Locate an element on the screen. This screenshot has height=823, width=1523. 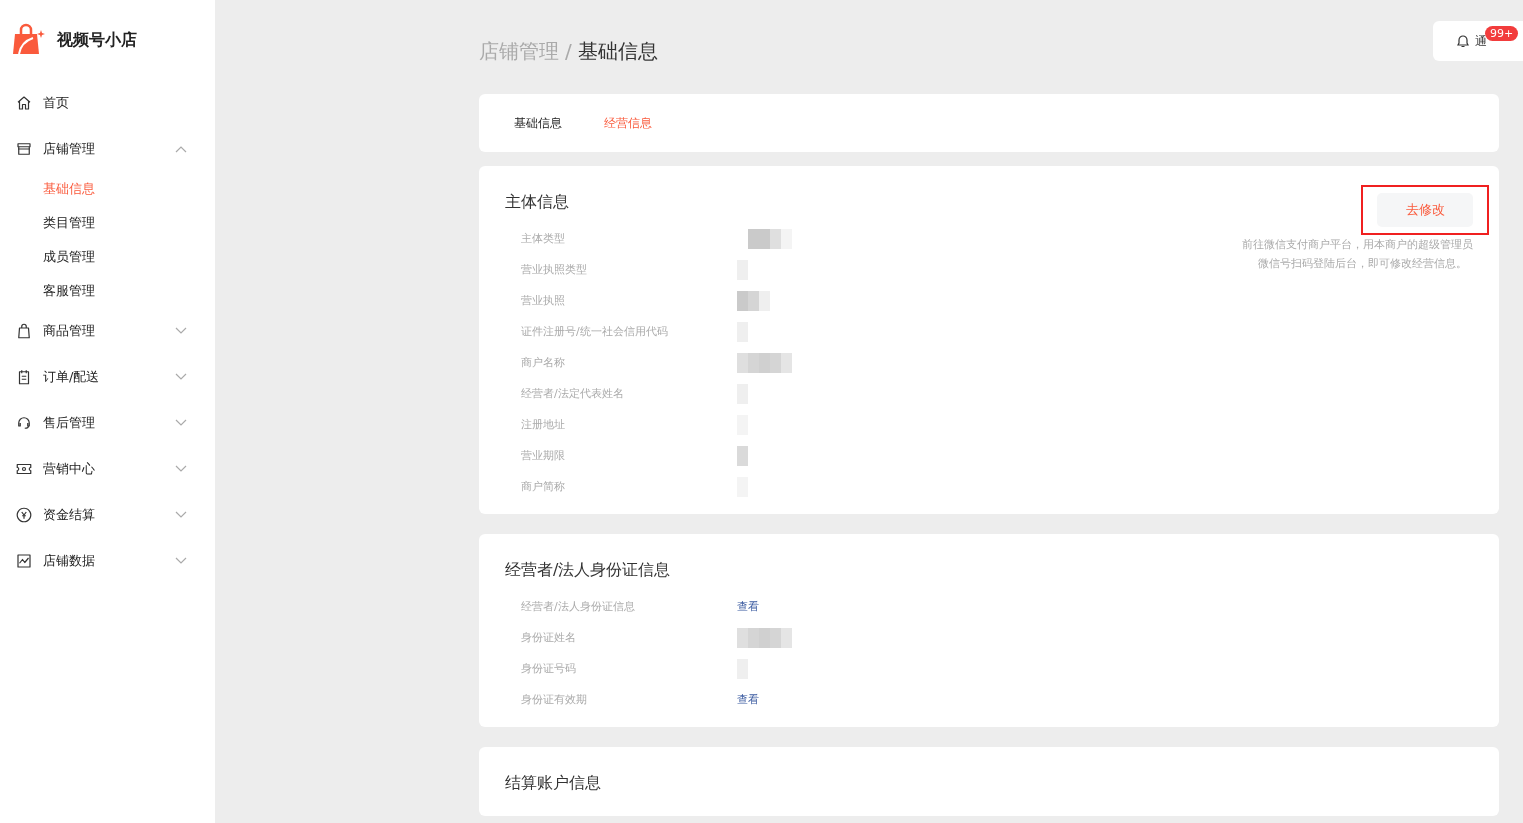
field-label: 证件注册号/统一社会信用代码 is located at coordinates (595, 331).